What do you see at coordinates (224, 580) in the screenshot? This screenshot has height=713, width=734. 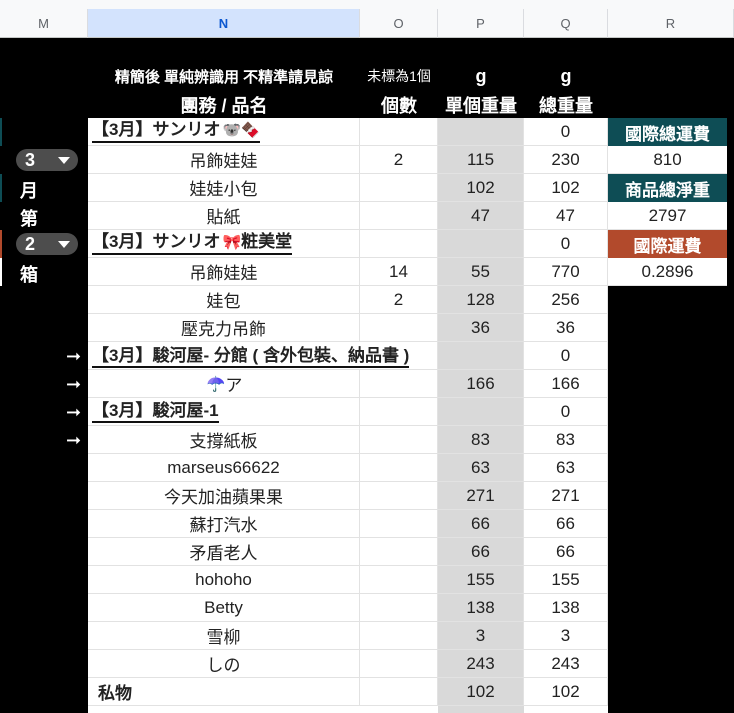 I see `item-name-cell: hohoho` at bounding box center [224, 580].